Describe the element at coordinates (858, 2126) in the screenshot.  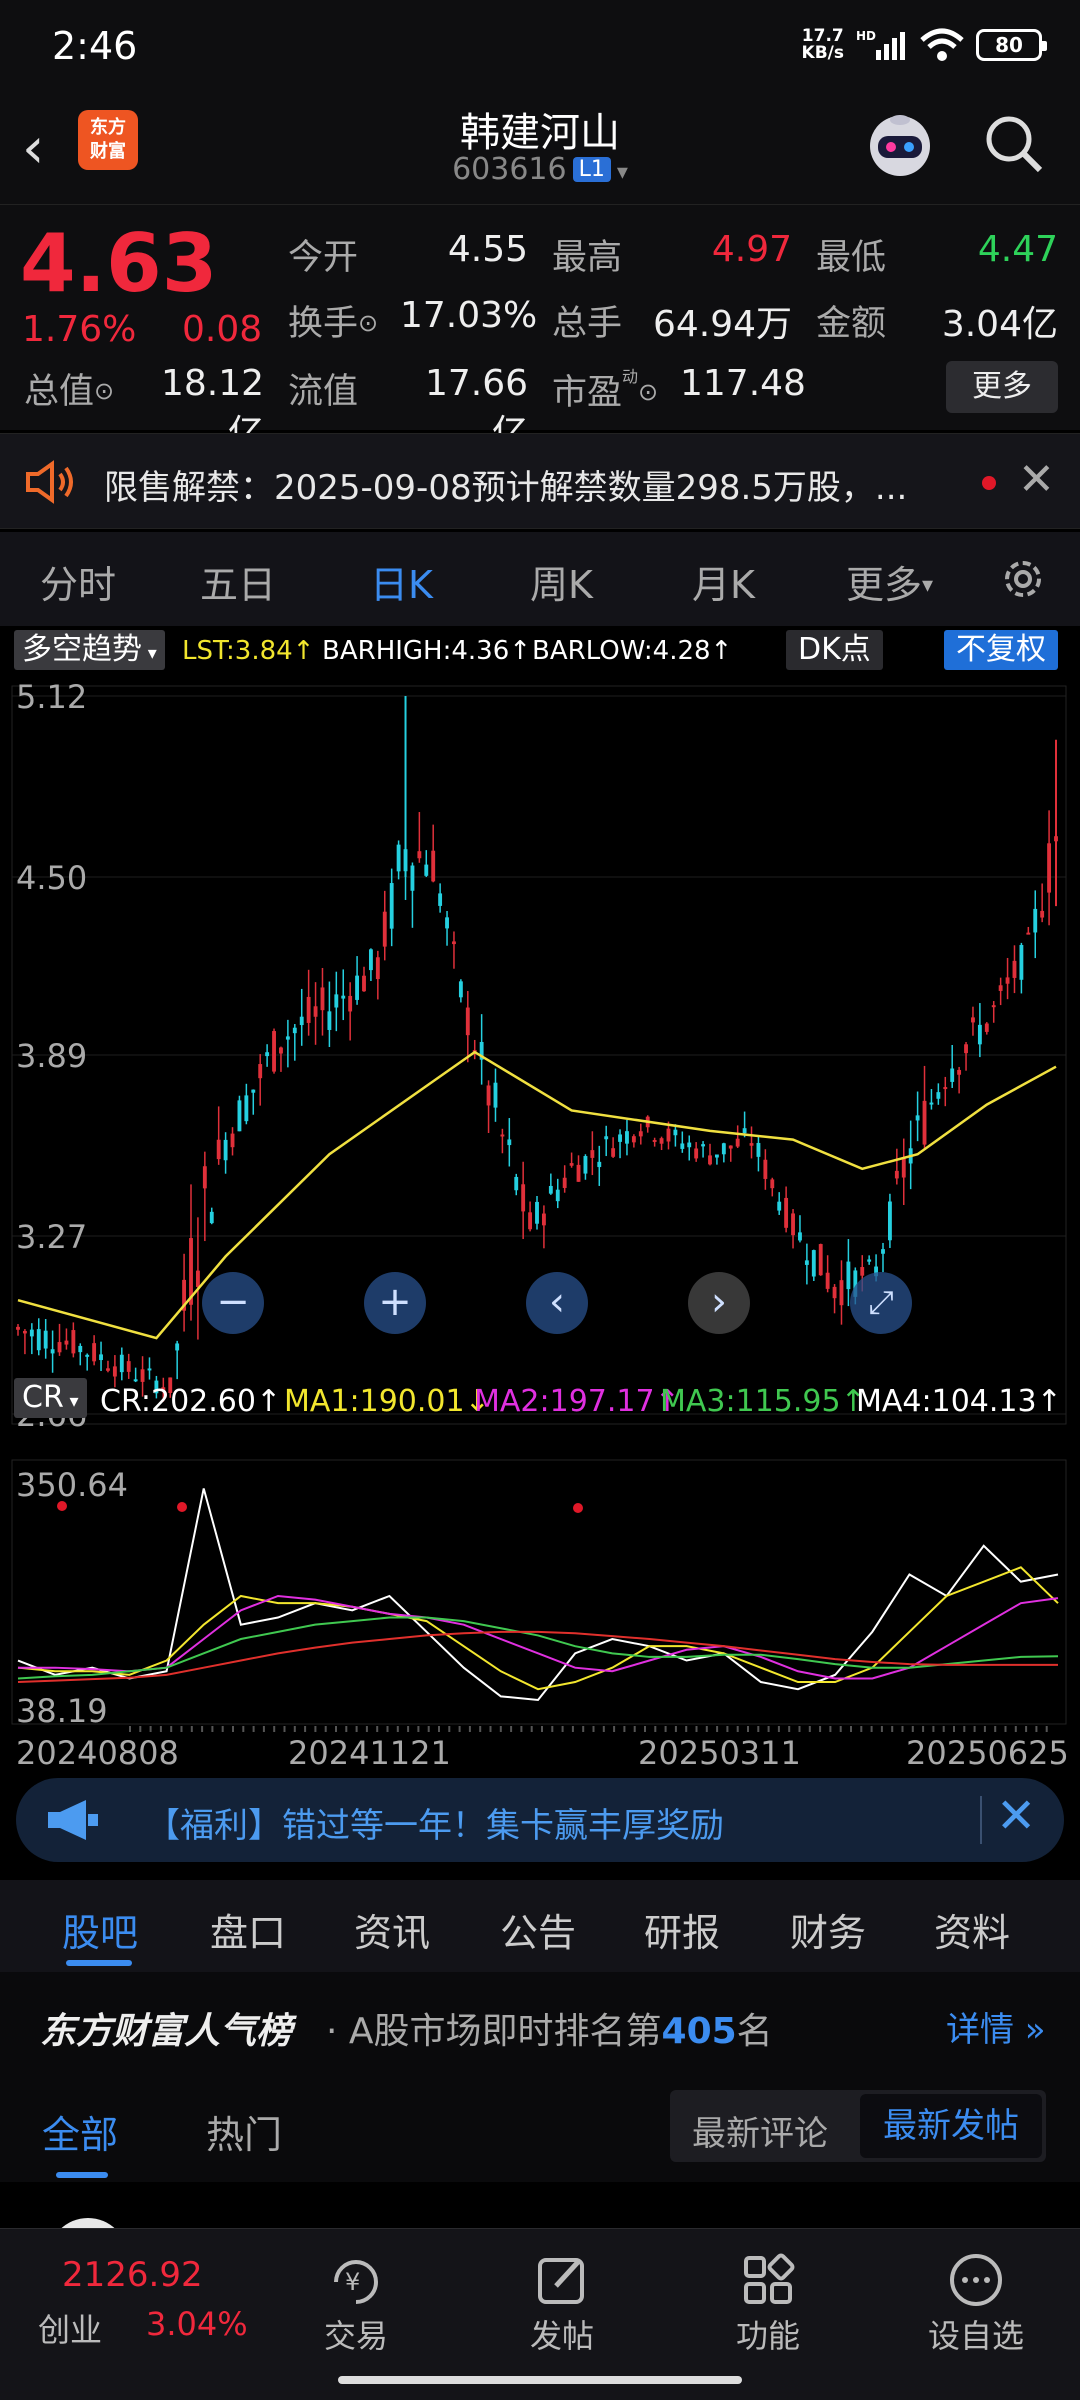
I see `sort-segment: 最新评论 最新发帖` at that location.